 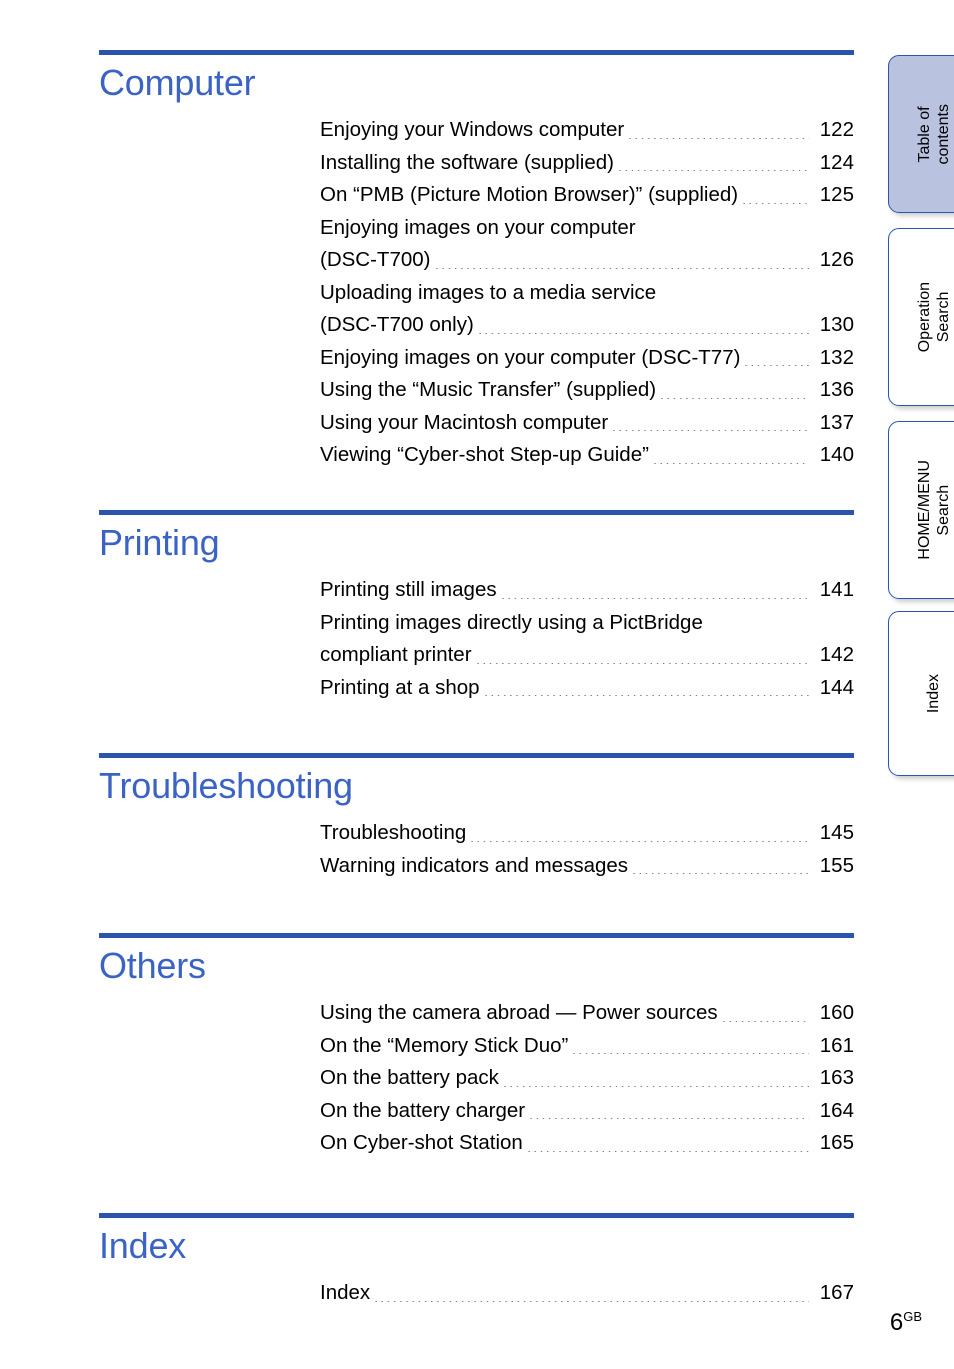 What do you see at coordinates (933, 510) in the screenshot?
I see `side-tab-label: HOME/MENU Search` at bounding box center [933, 510].